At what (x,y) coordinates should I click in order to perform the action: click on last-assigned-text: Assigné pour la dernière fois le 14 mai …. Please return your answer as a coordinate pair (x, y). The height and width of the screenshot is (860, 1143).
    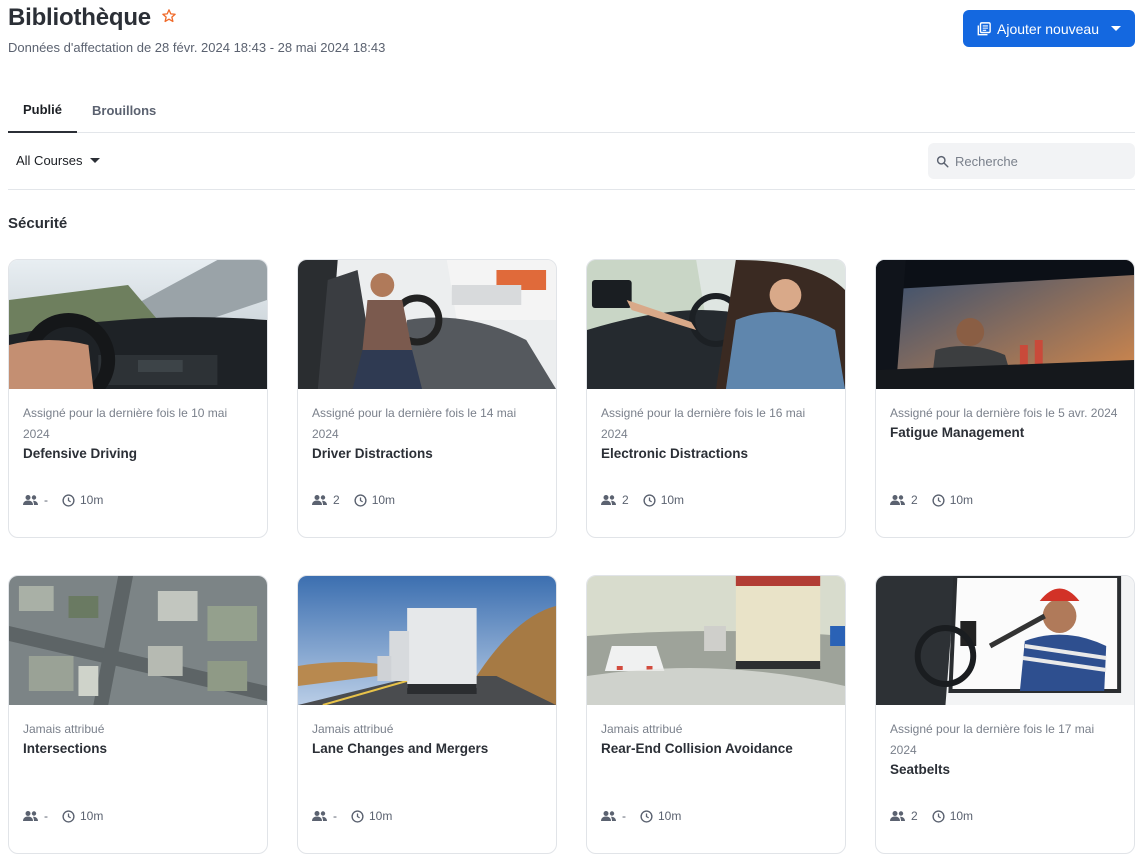
    Looking at the image, I should click on (414, 423).